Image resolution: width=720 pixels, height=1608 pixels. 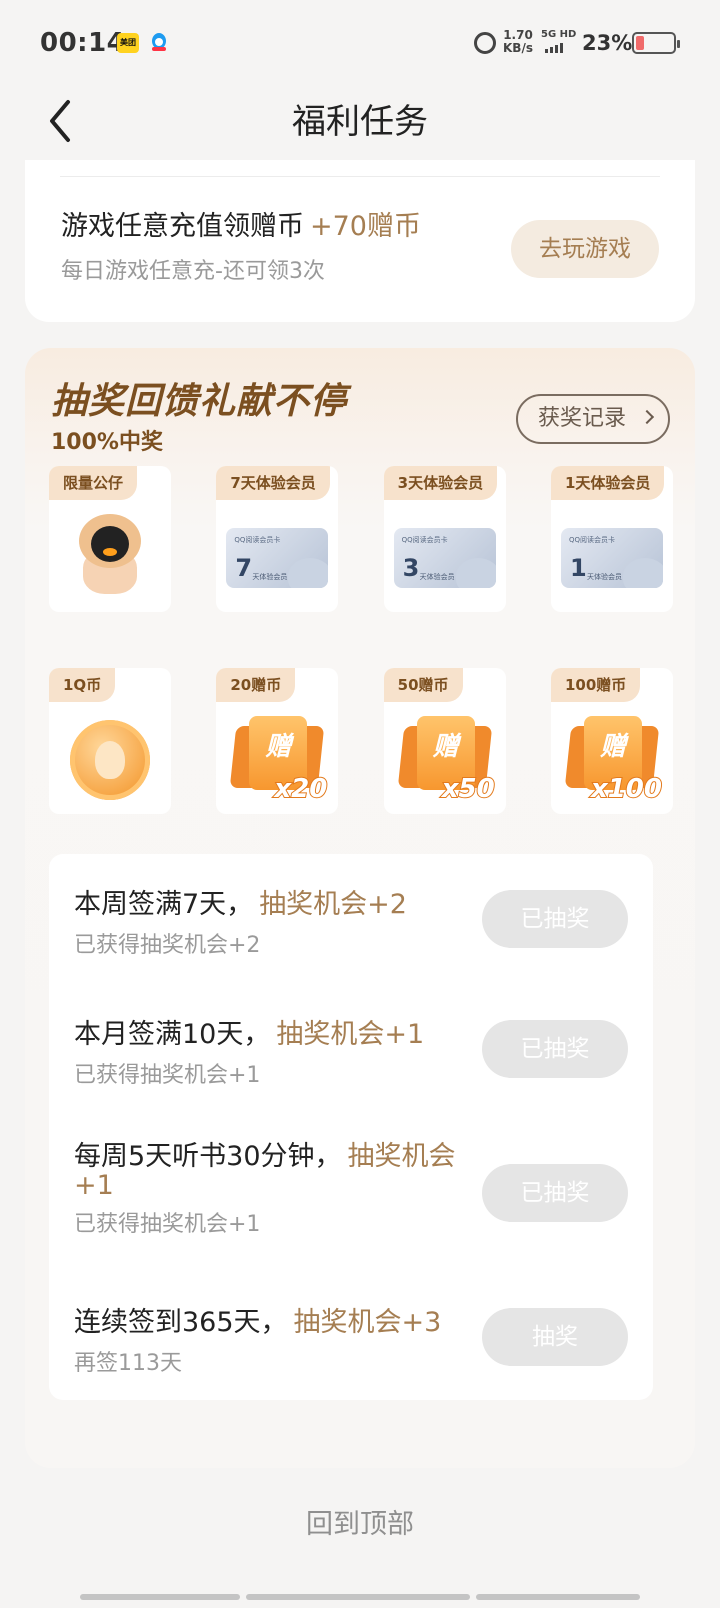 I want to click on speed-unit: KB/s, so click(x=518, y=48).